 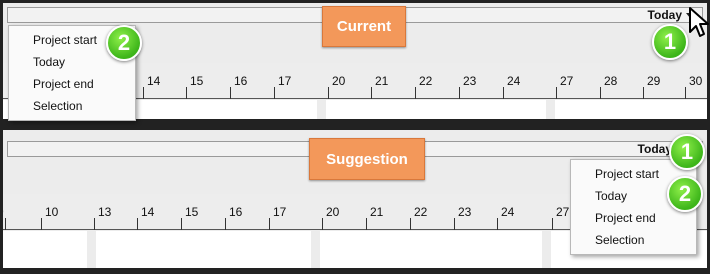 I want to click on today-dropdown: Today, so click(x=655, y=149).